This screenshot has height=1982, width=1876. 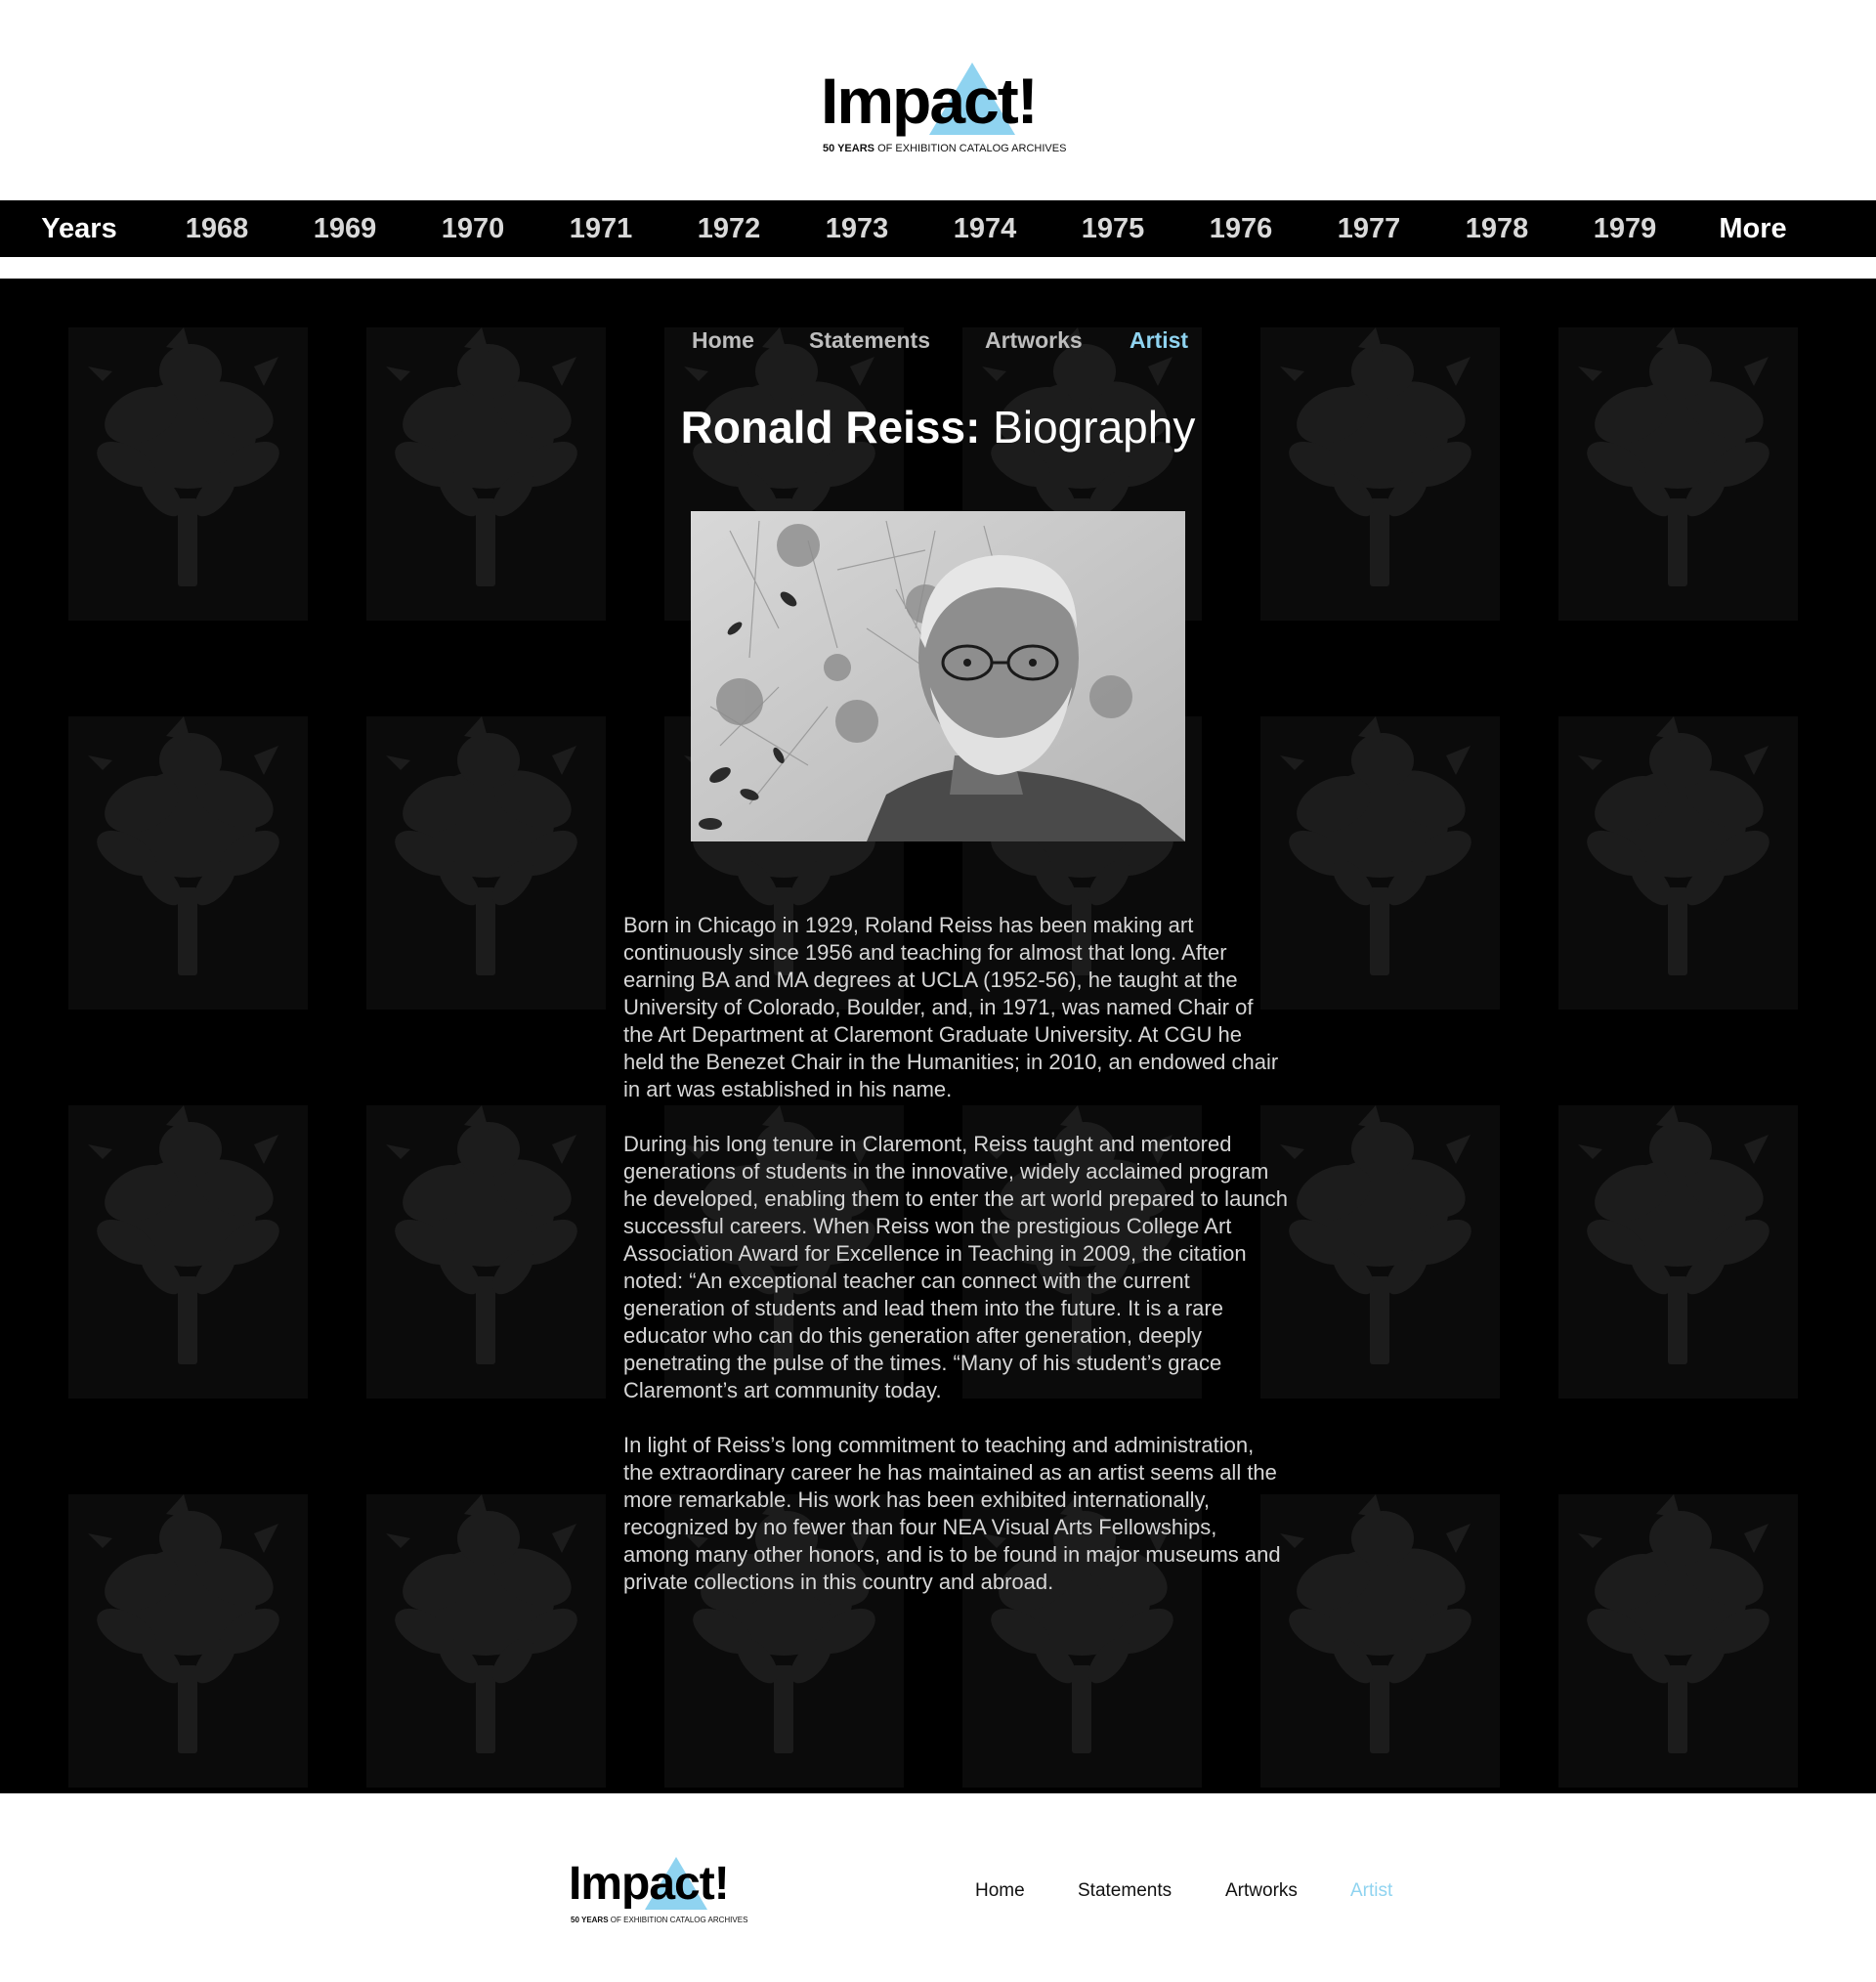 What do you see at coordinates (1125, 1891) in the screenshot?
I see `footer-nav-statements: Statements` at bounding box center [1125, 1891].